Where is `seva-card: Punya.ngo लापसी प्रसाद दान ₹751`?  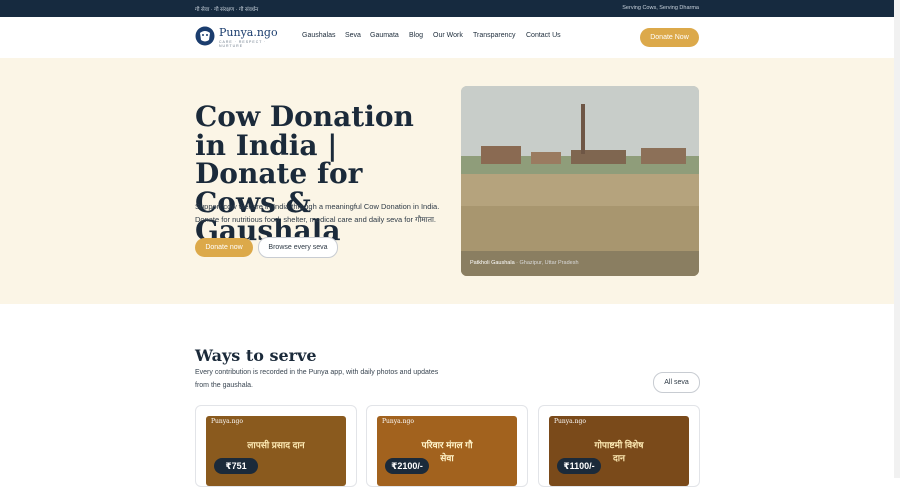 seva-card: Punya.ngo लापसी प्रसाद दान ₹751 is located at coordinates (276, 446).